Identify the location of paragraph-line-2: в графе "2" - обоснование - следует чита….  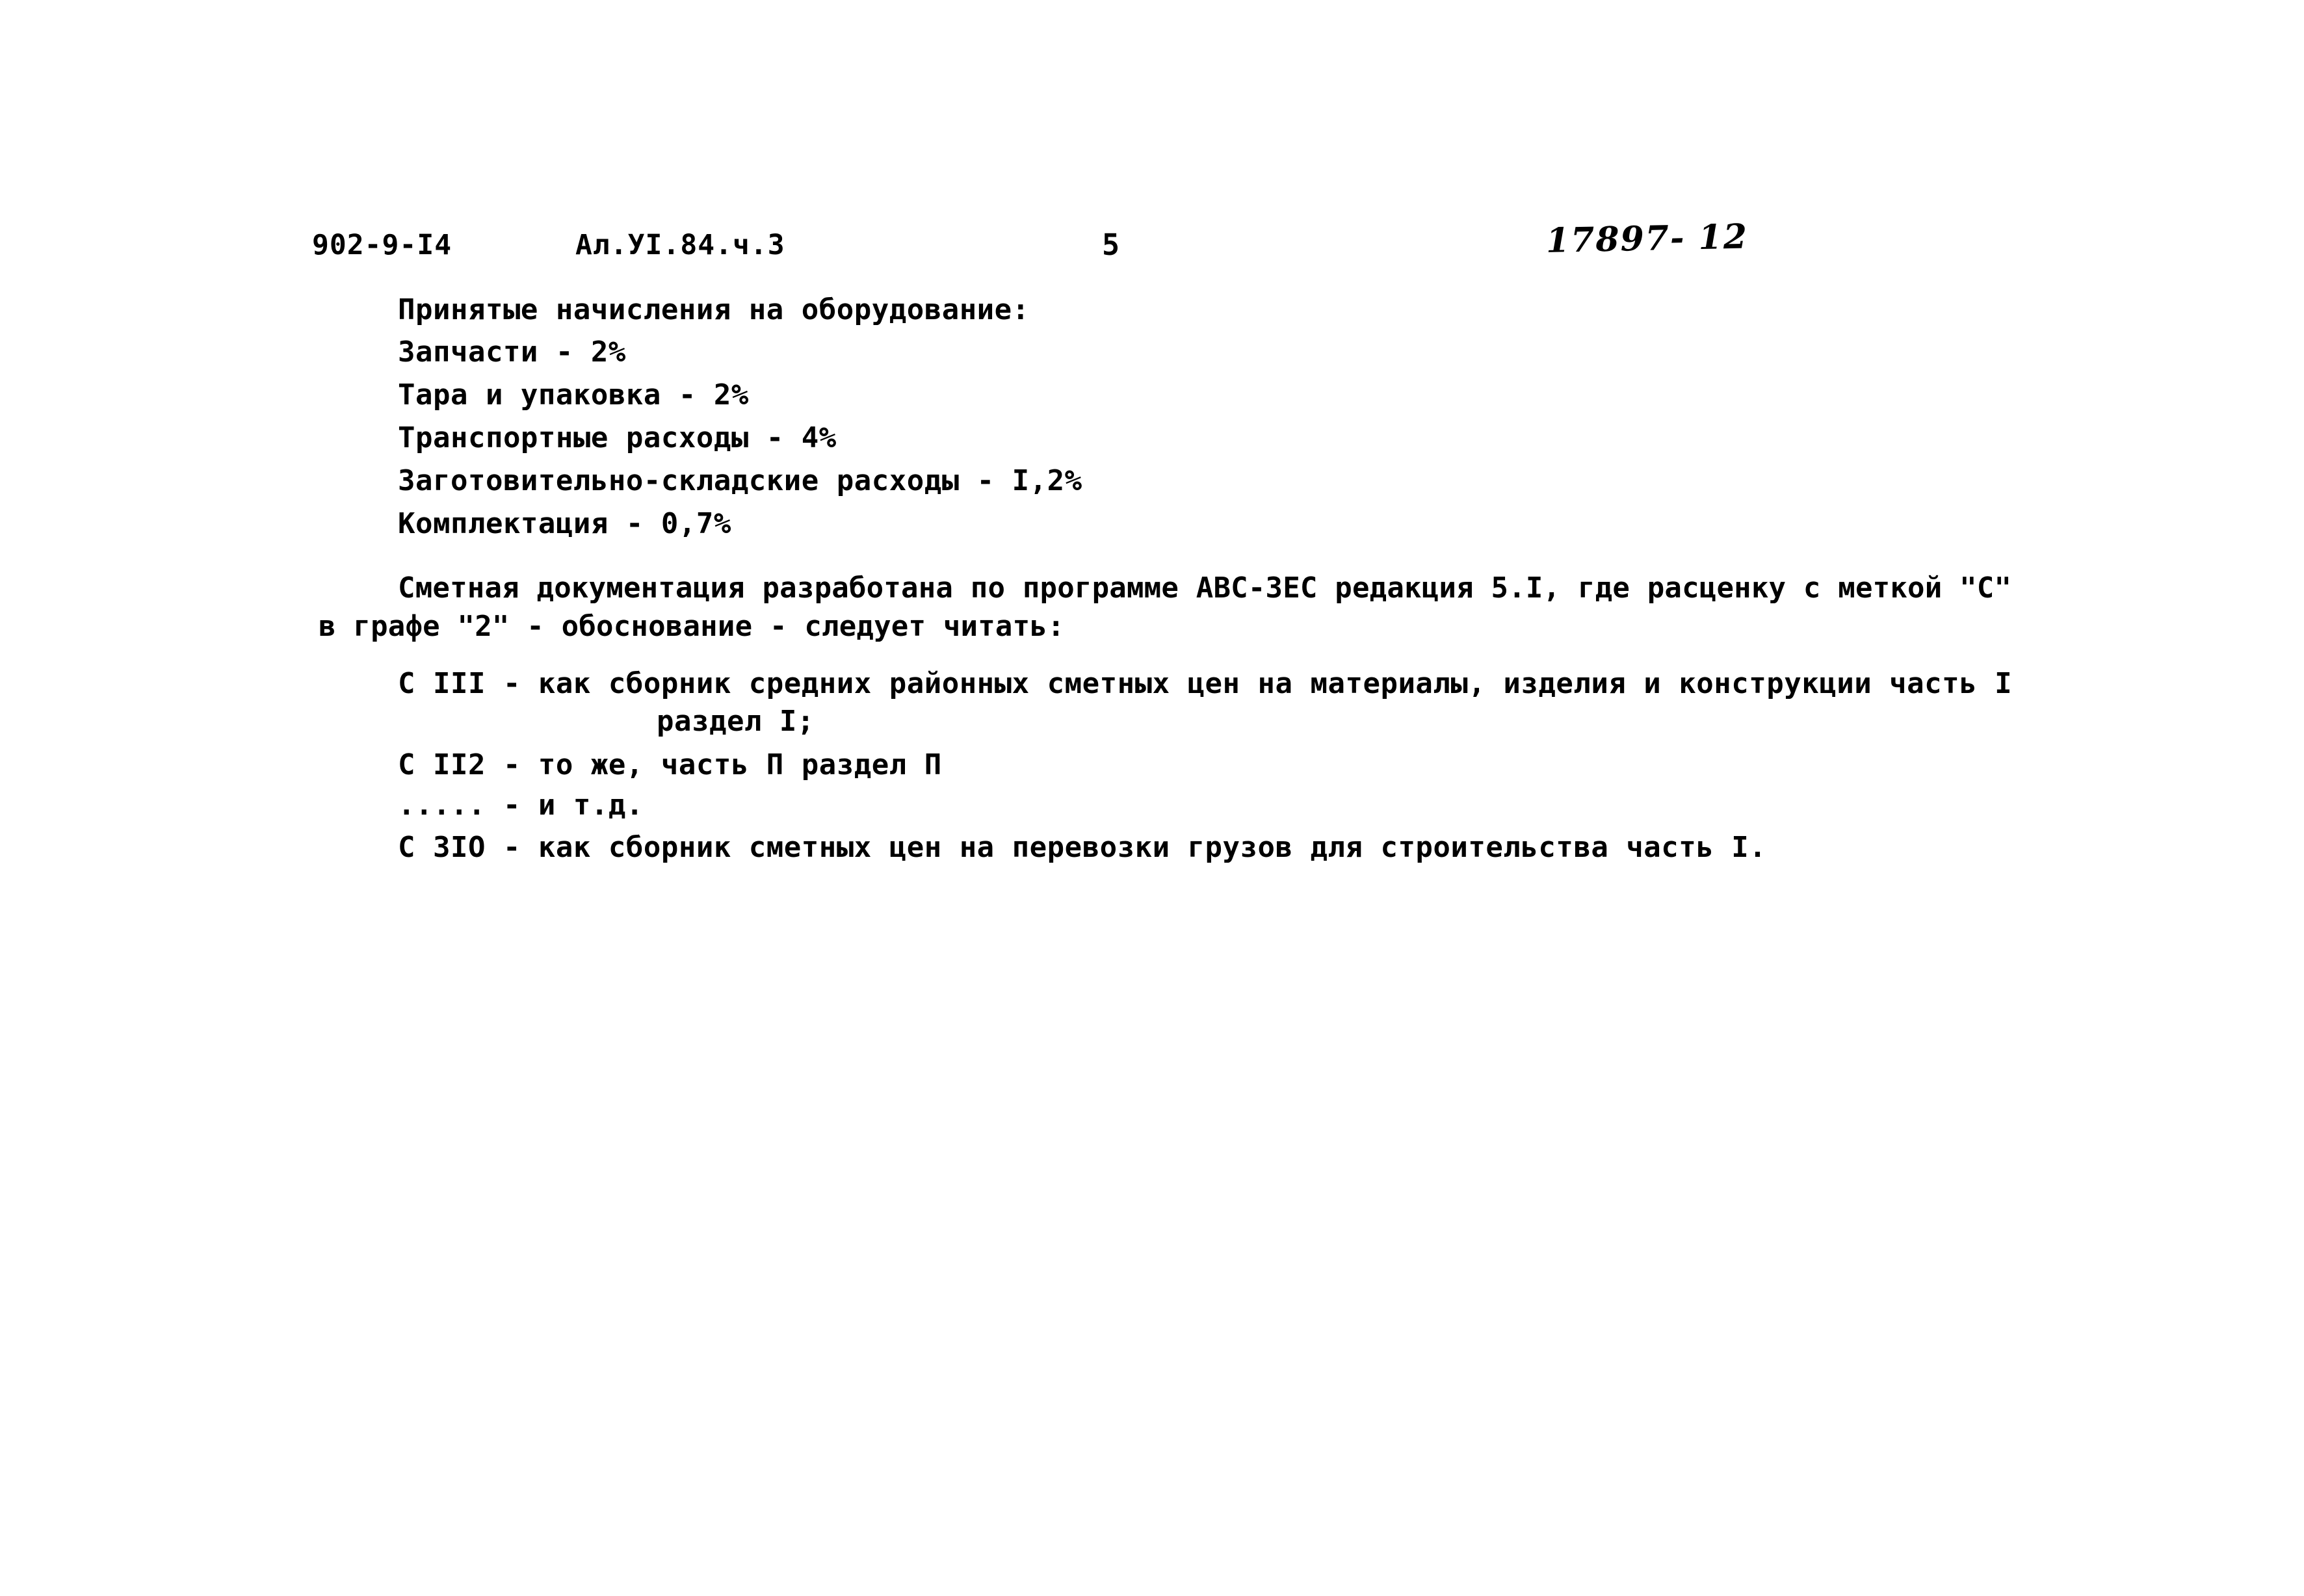
(692, 626).